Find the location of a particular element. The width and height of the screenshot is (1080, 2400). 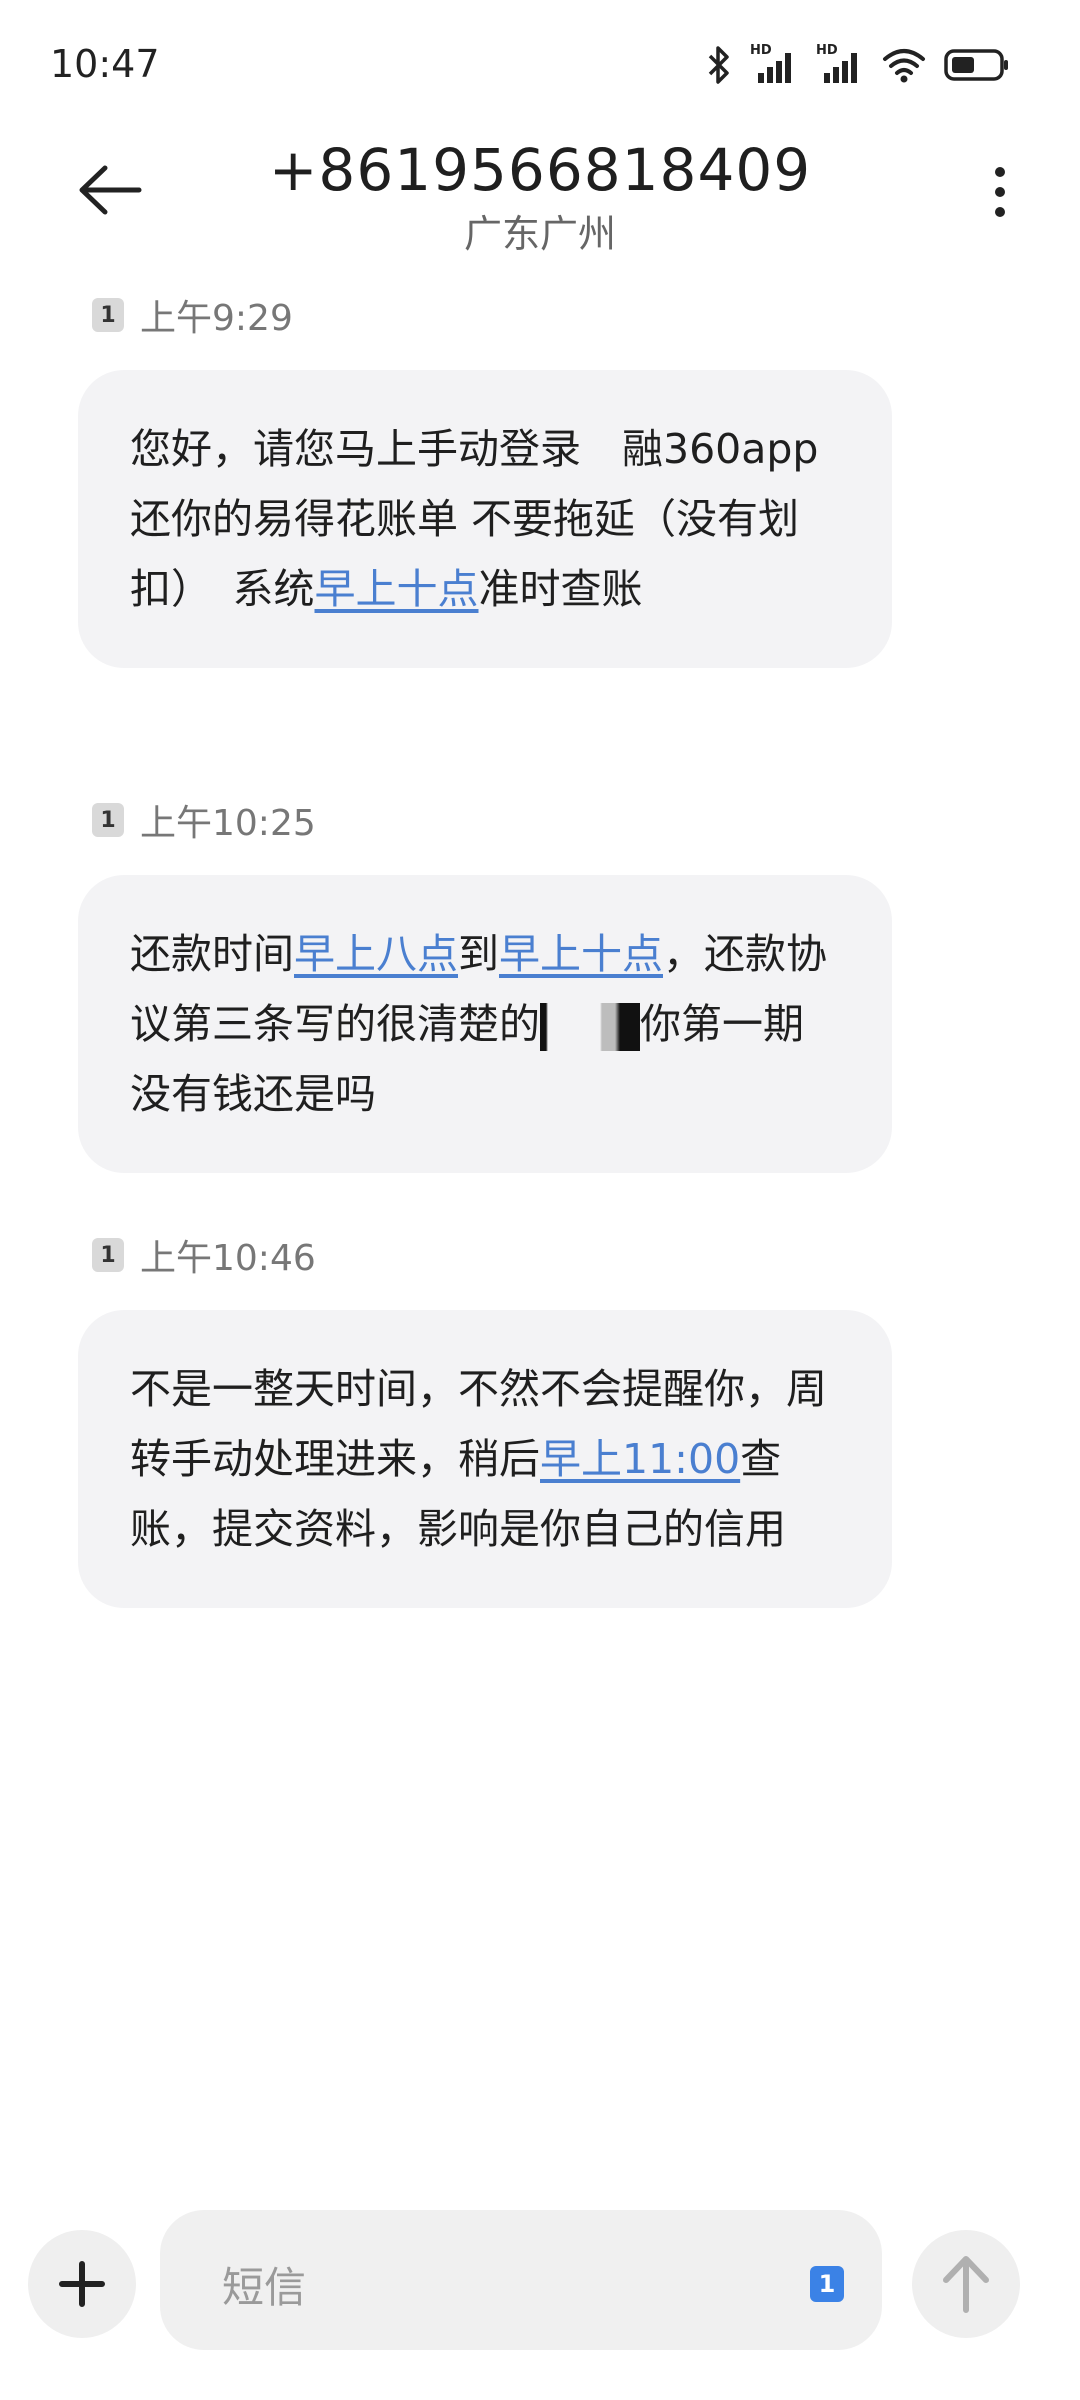

status-bar: 10:47 HD HD is located at coordinates (540, 65).